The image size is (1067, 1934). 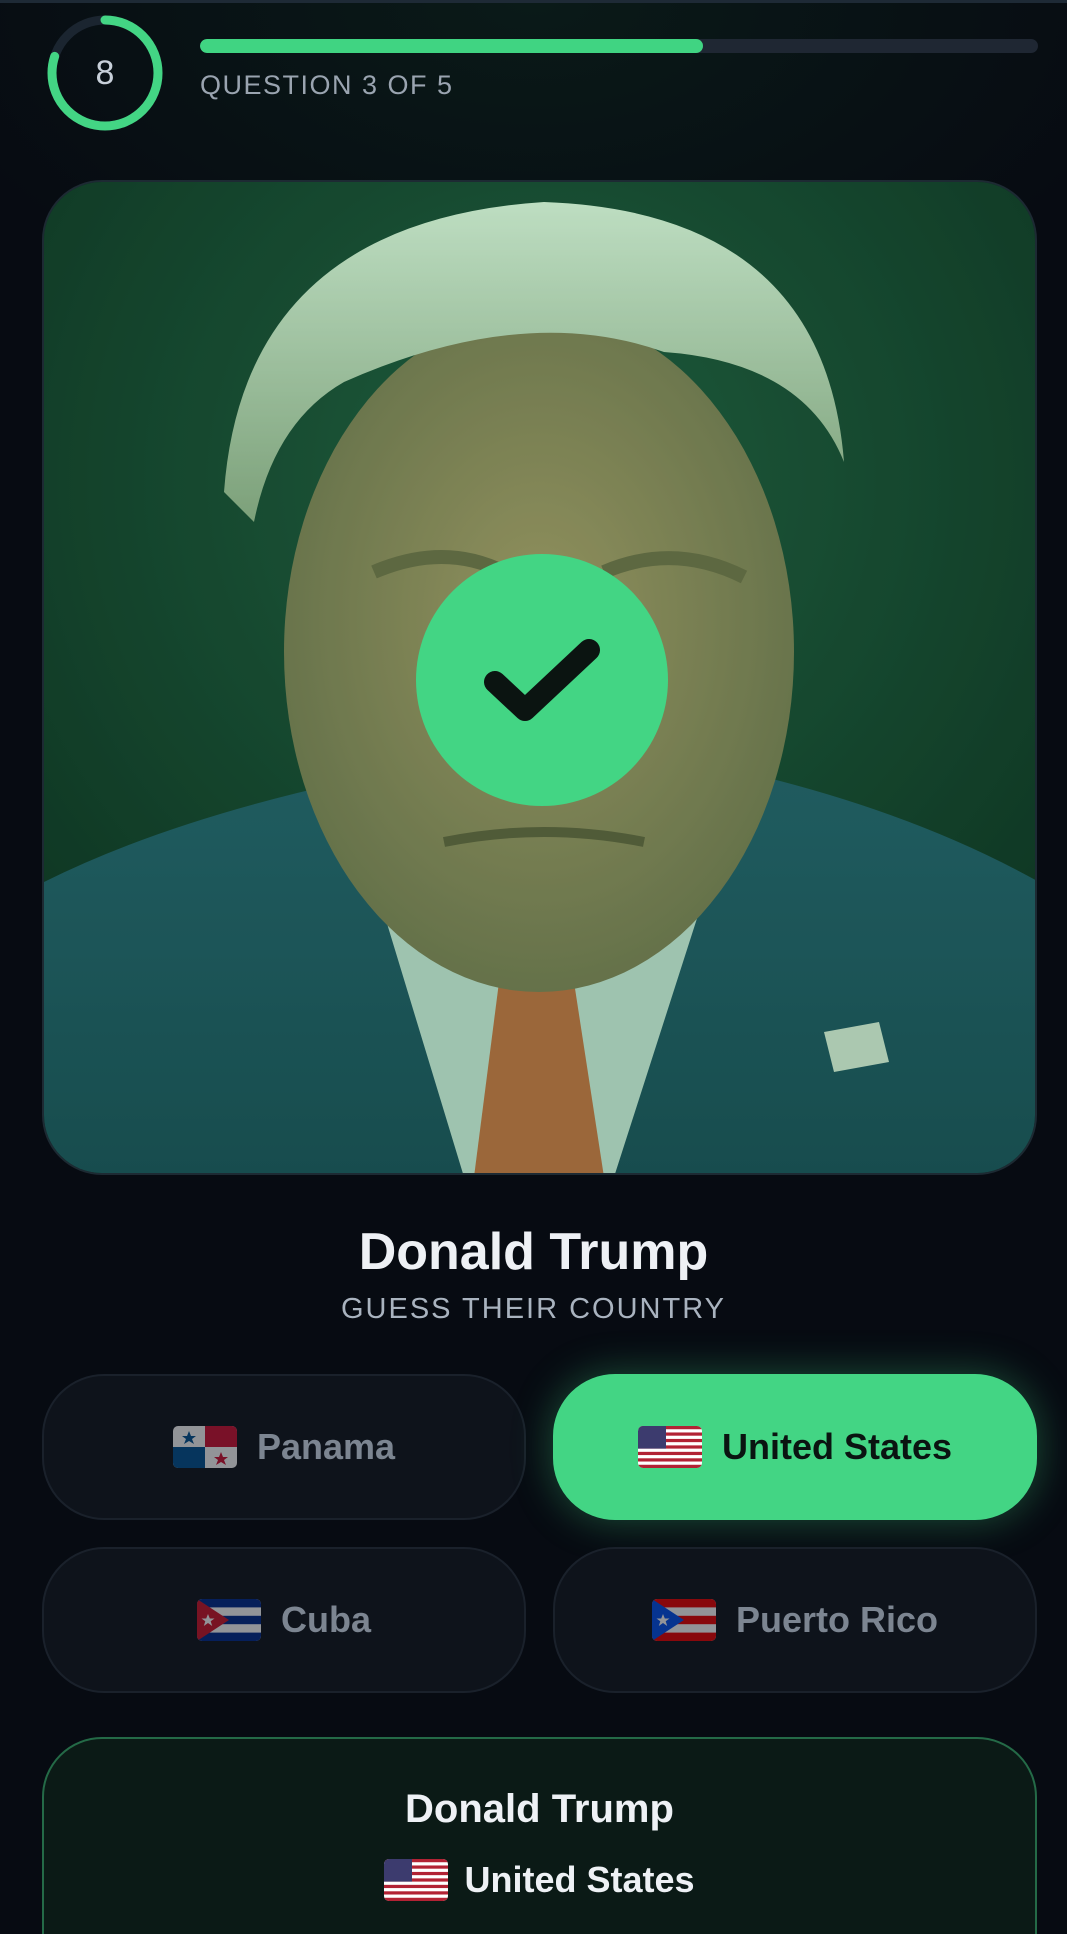 I want to click on answer-option-label: Panama, so click(x=326, y=1446).